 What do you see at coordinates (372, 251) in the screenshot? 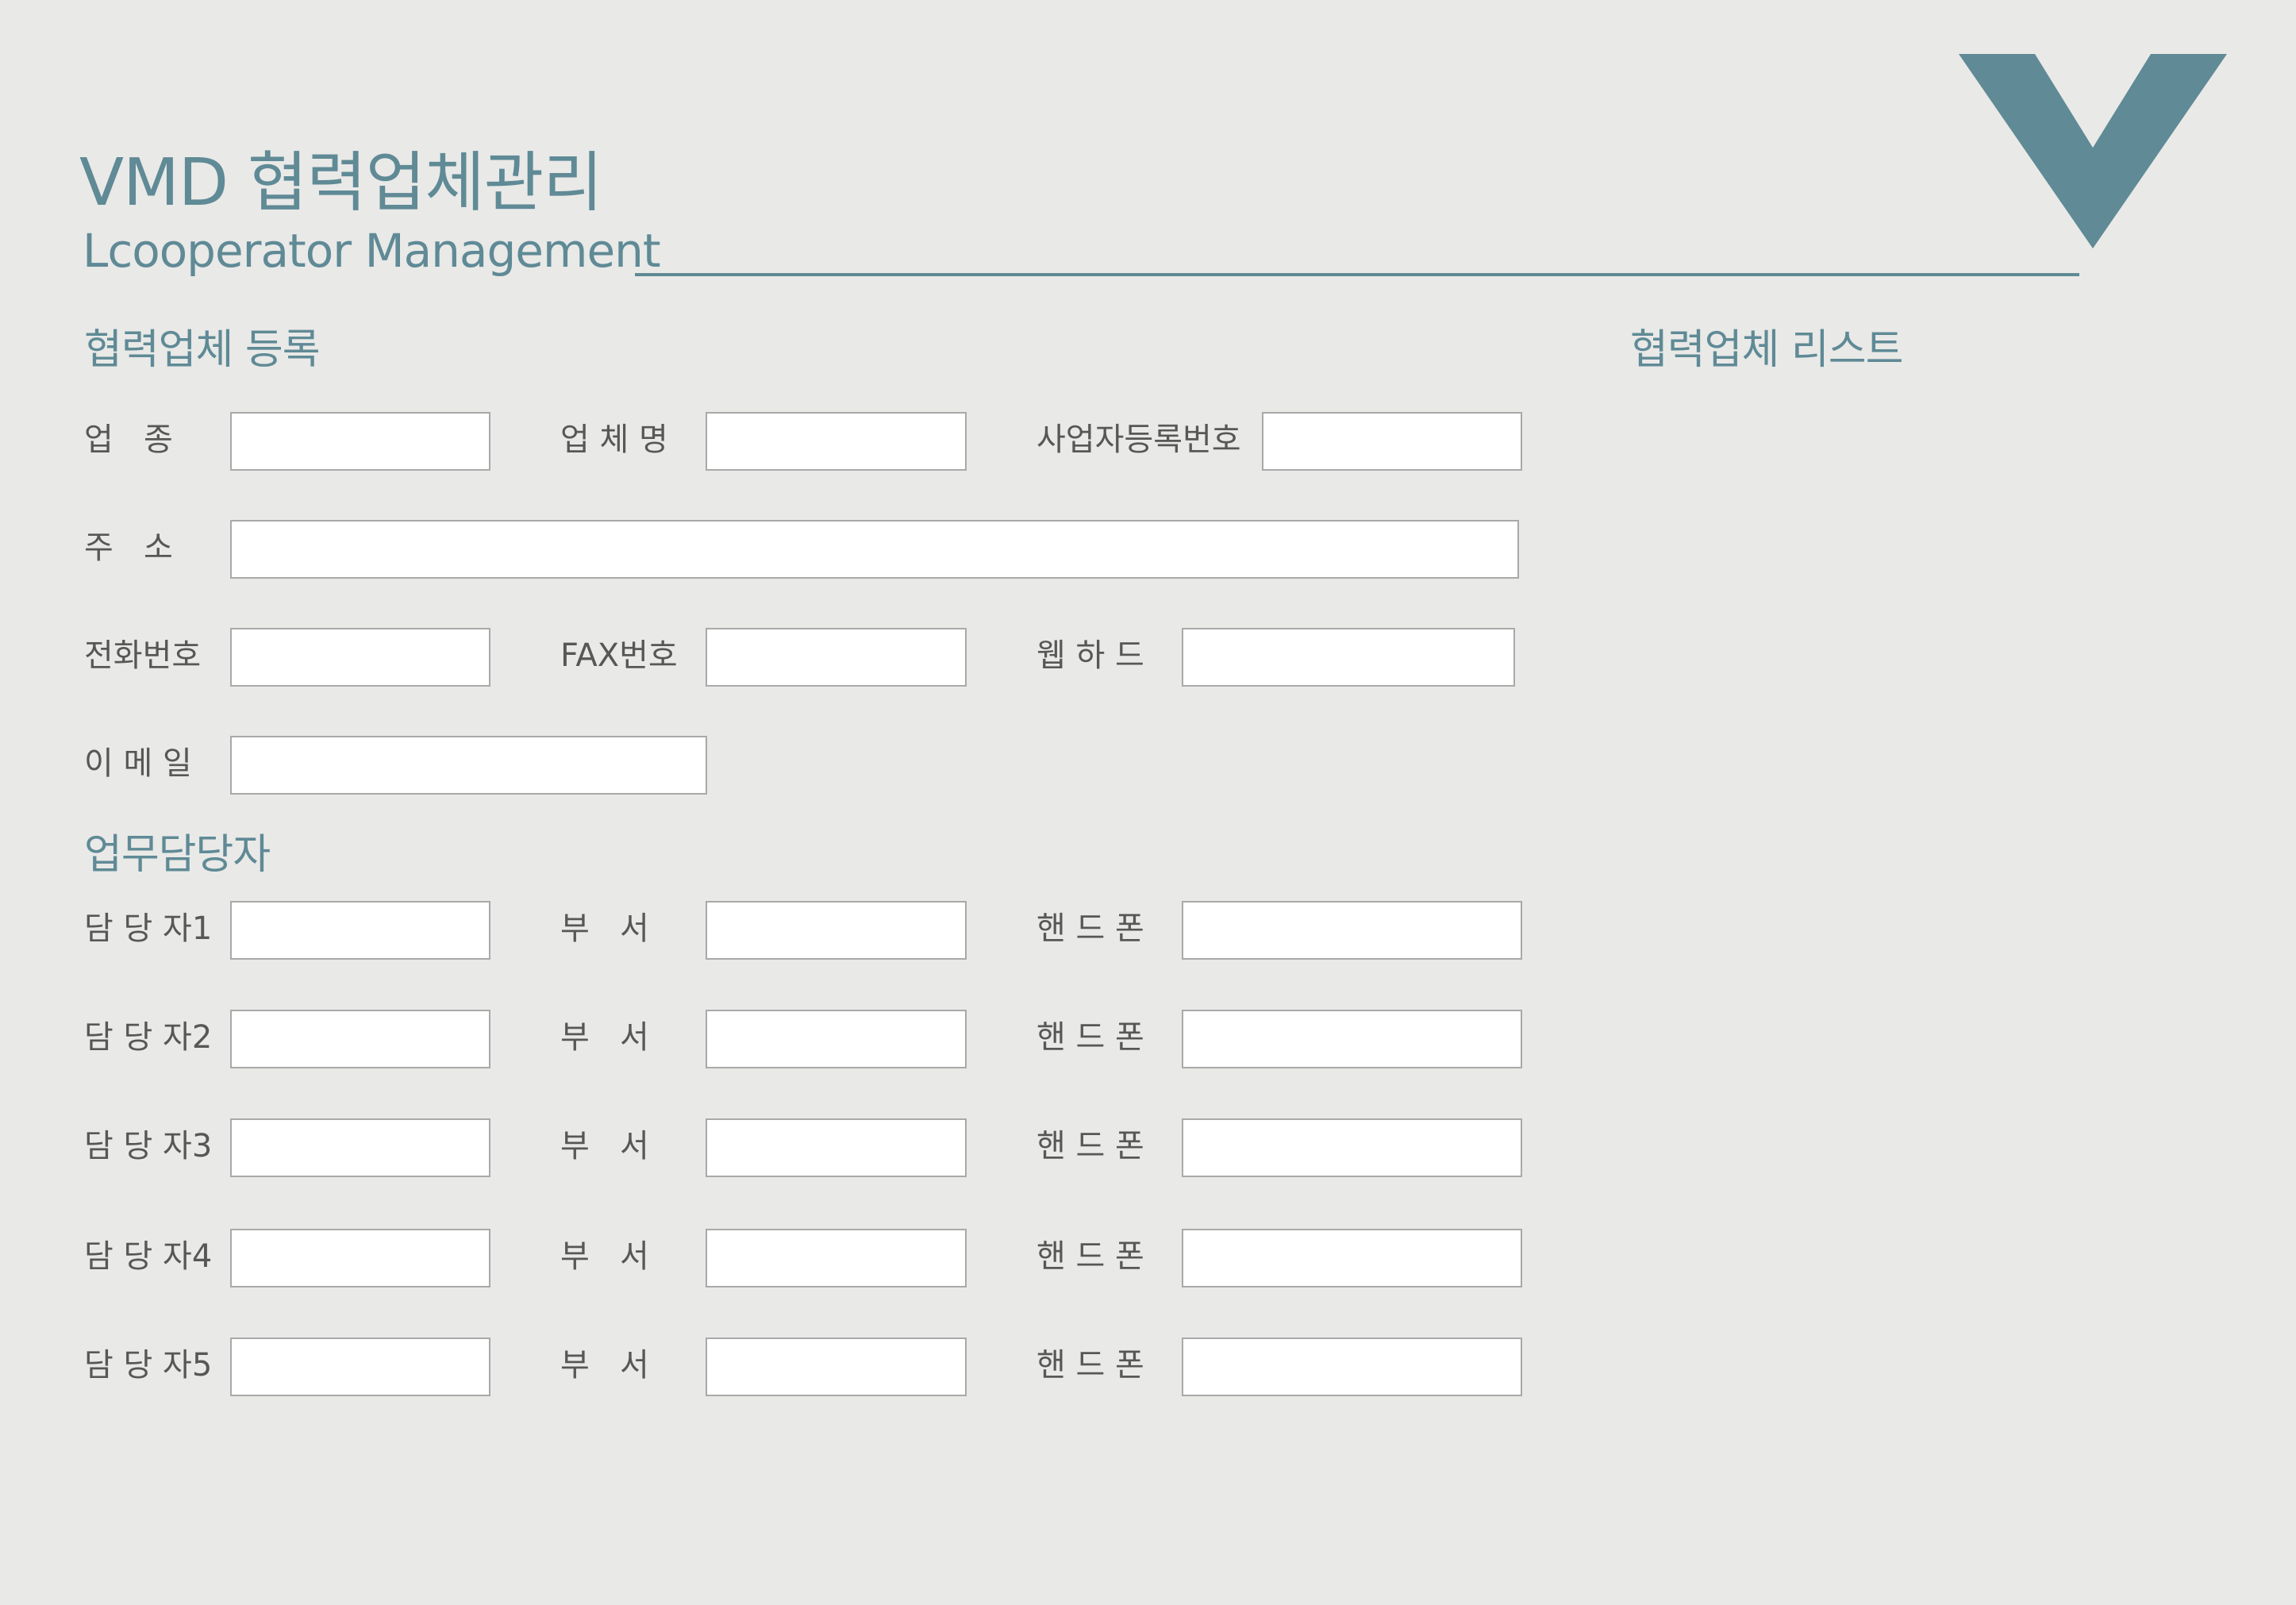
I see `page-subtitle: Lcooperator Management` at bounding box center [372, 251].